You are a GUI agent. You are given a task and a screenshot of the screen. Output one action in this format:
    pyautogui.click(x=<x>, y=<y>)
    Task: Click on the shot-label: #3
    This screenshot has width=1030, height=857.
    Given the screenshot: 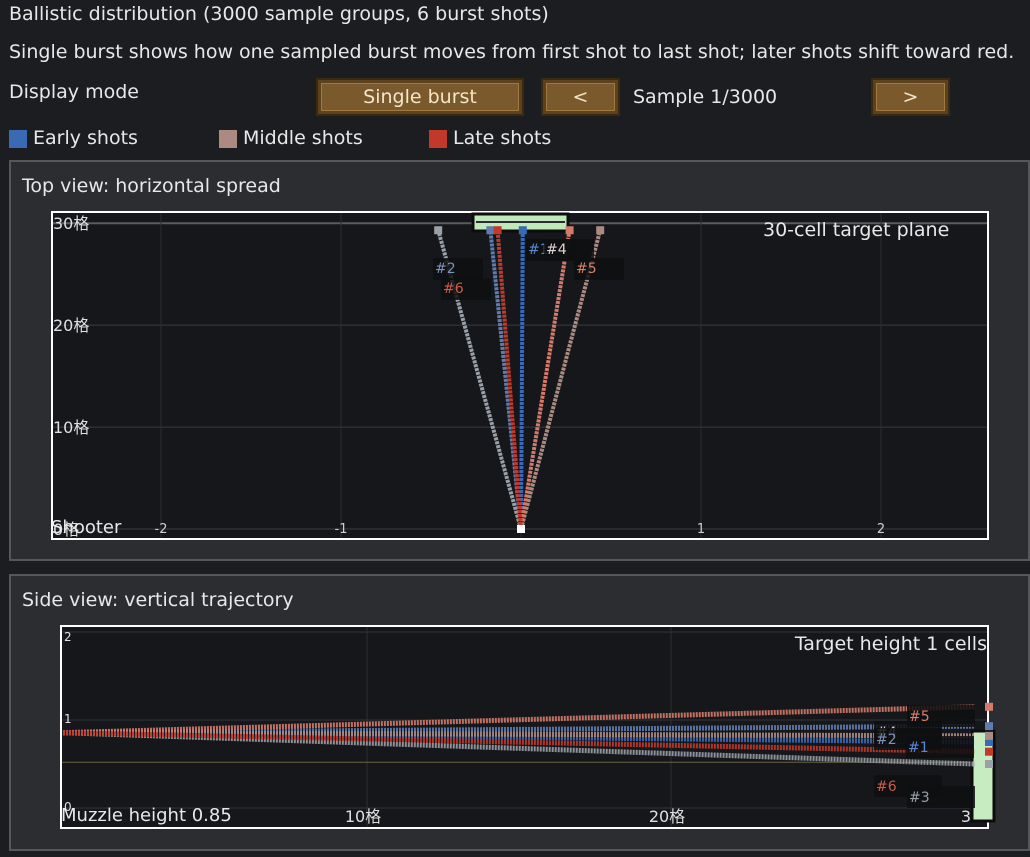 What is the action you would take?
    pyautogui.click(x=919, y=798)
    